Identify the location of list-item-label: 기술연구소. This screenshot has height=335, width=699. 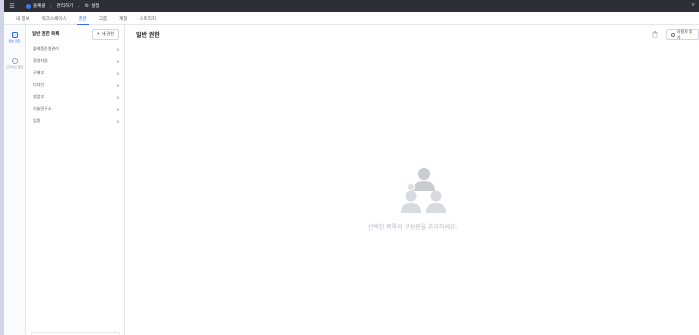
(42, 108).